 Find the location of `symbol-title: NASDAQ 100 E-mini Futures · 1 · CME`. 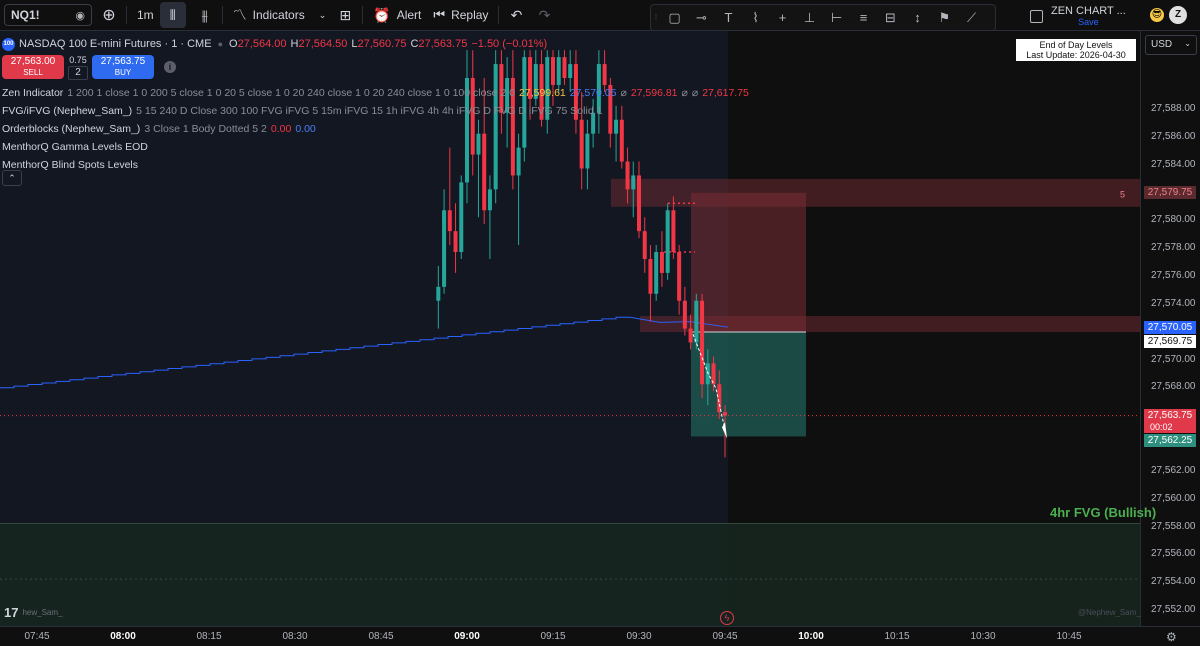

symbol-title: NASDAQ 100 E-mini Futures · 1 · CME is located at coordinates (115, 44).